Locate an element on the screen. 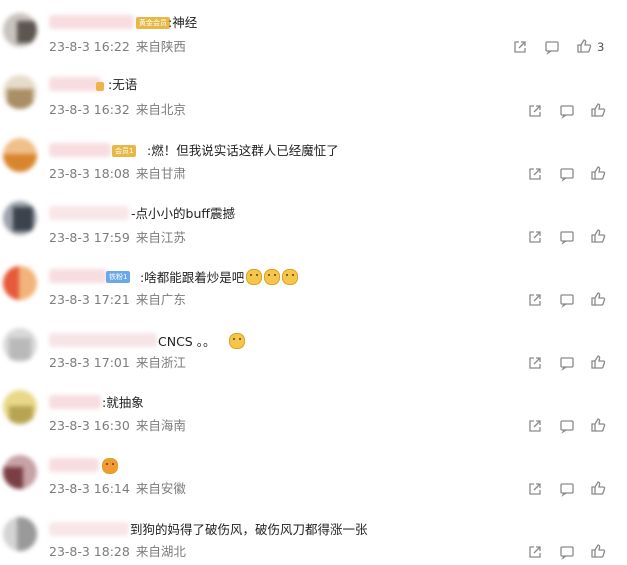 The width and height of the screenshot is (627, 565). comment-text: -点小小的buff震撼 is located at coordinates (183, 213).